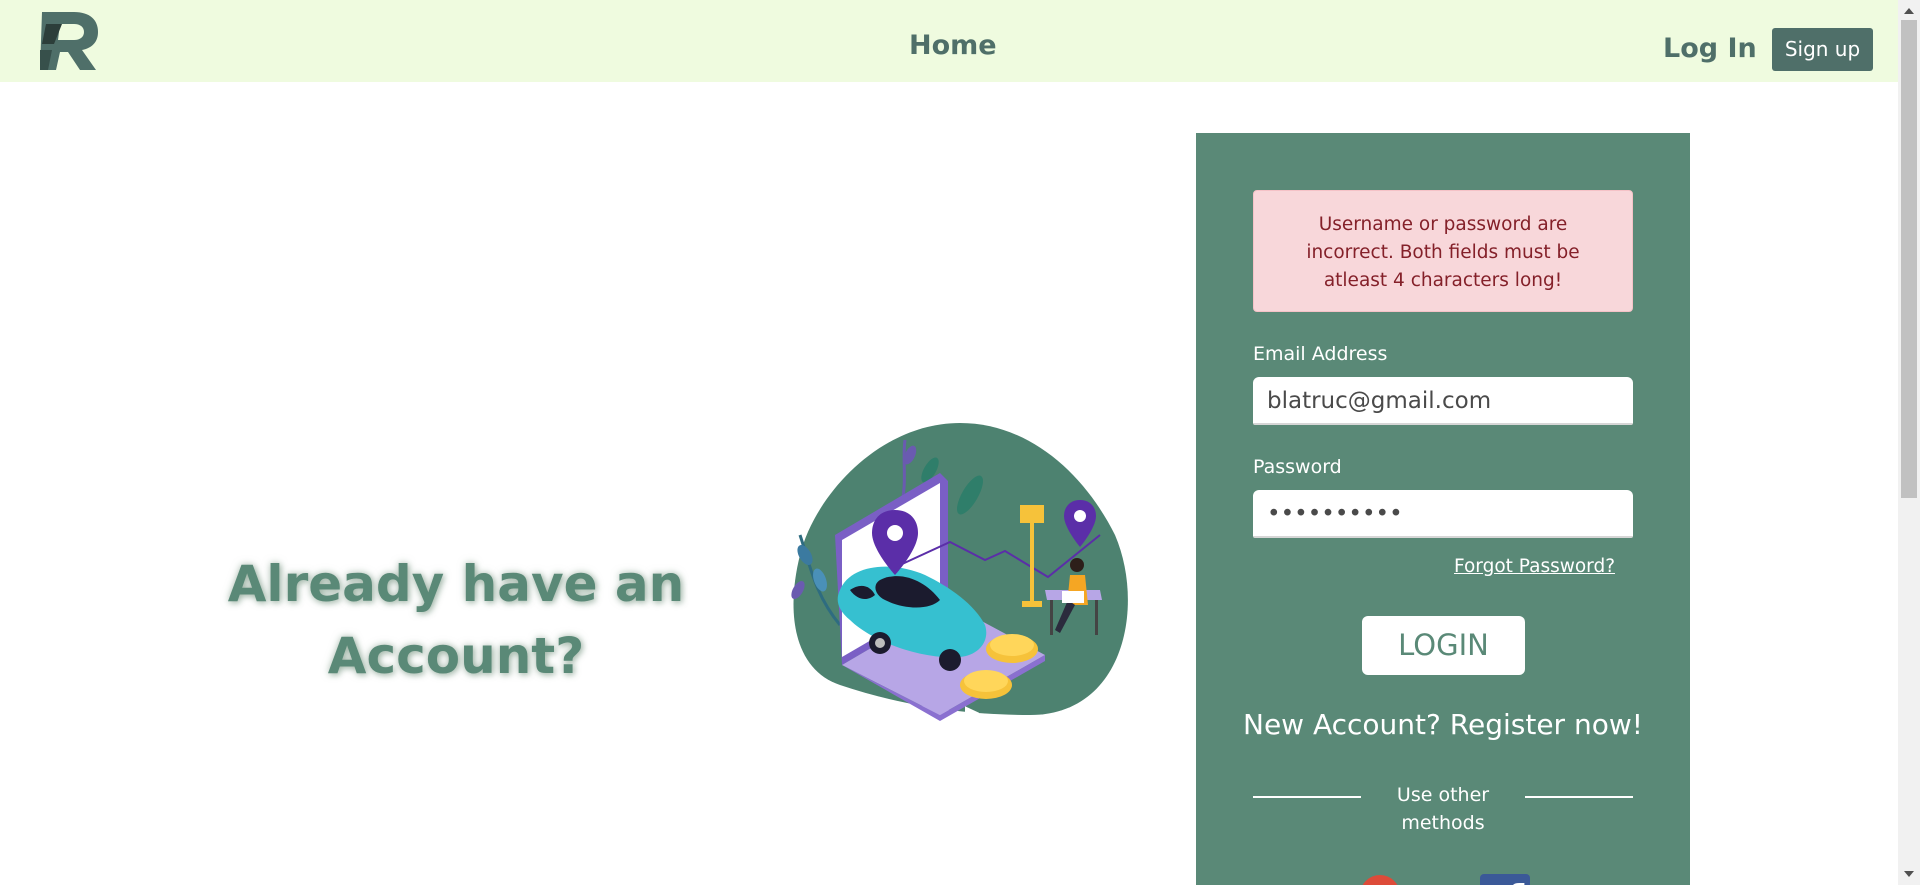 This screenshot has width=1920, height=885. Describe the element at coordinates (953, 45) in the screenshot. I see `nav-home-link: Home` at that location.